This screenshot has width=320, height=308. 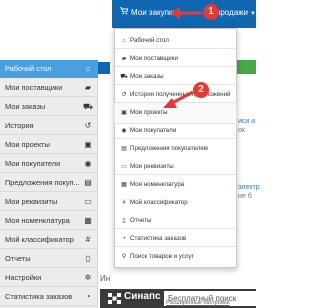 What do you see at coordinates (211, 12) in the screenshot?
I see `step-1-marker: 1` at bounding box center [211, 12].